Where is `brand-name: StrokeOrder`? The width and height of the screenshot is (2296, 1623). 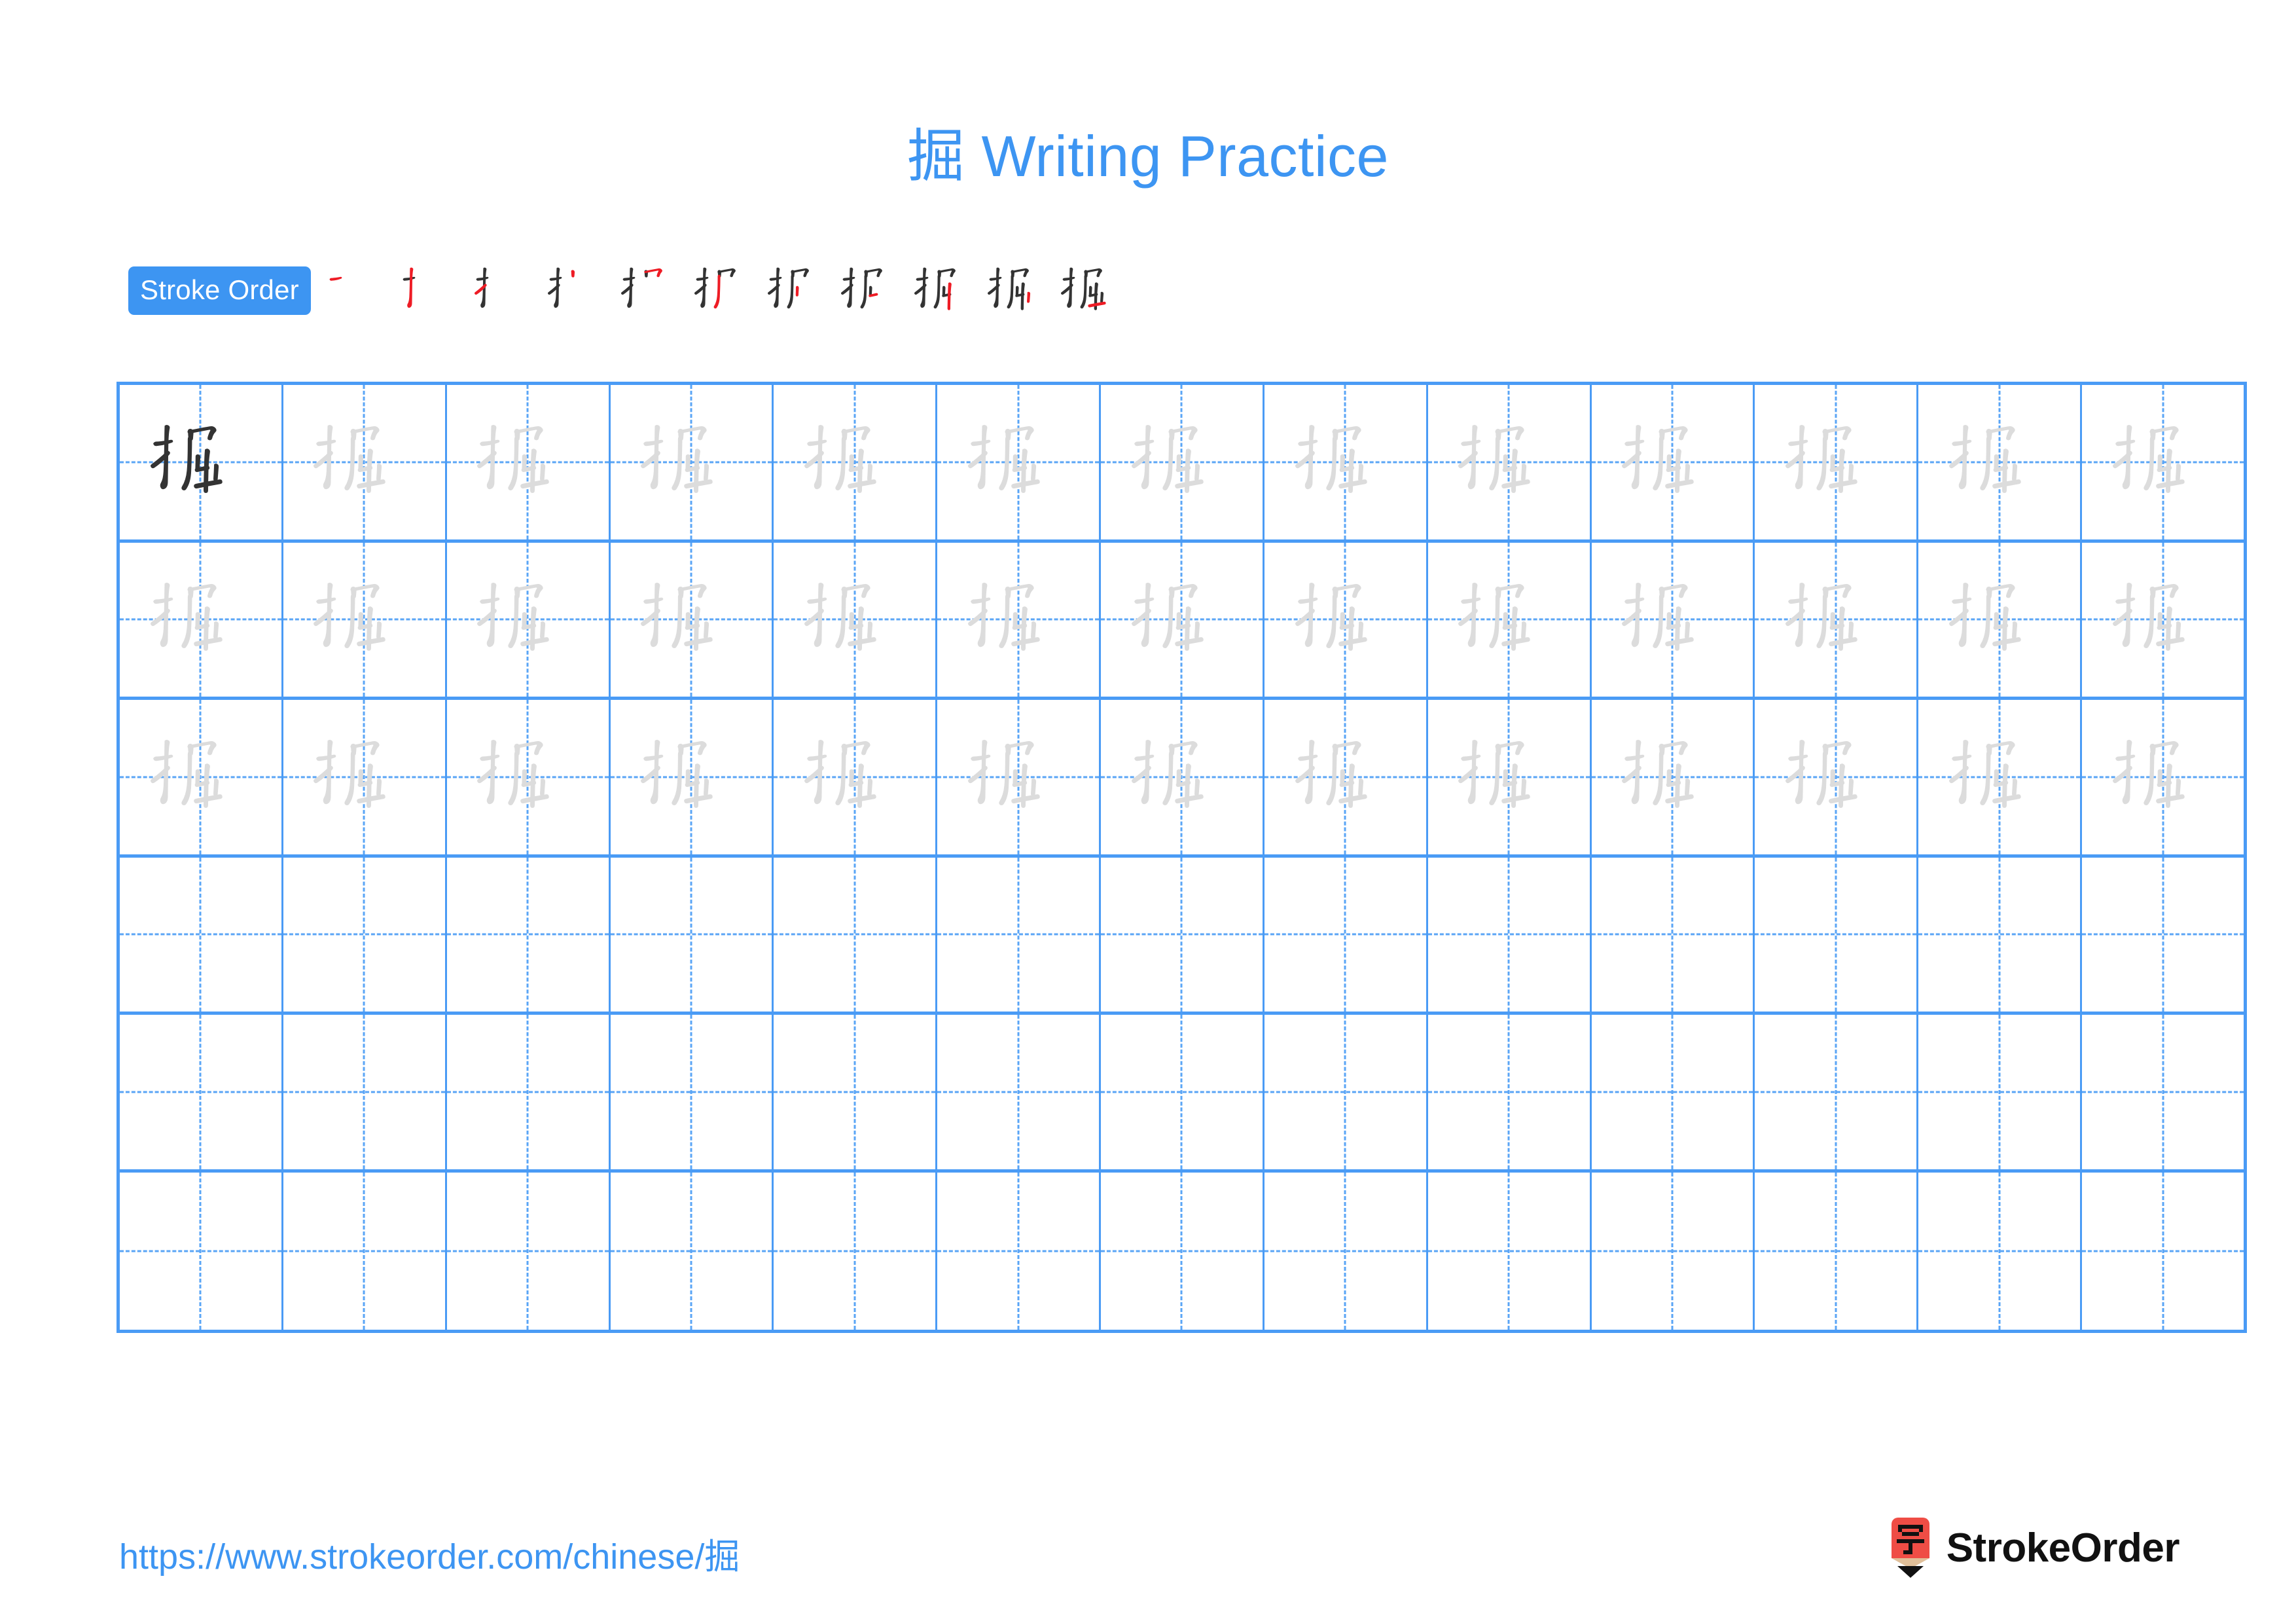 brand-name: StrokeOrder is located at coordinates (2063, 1548).